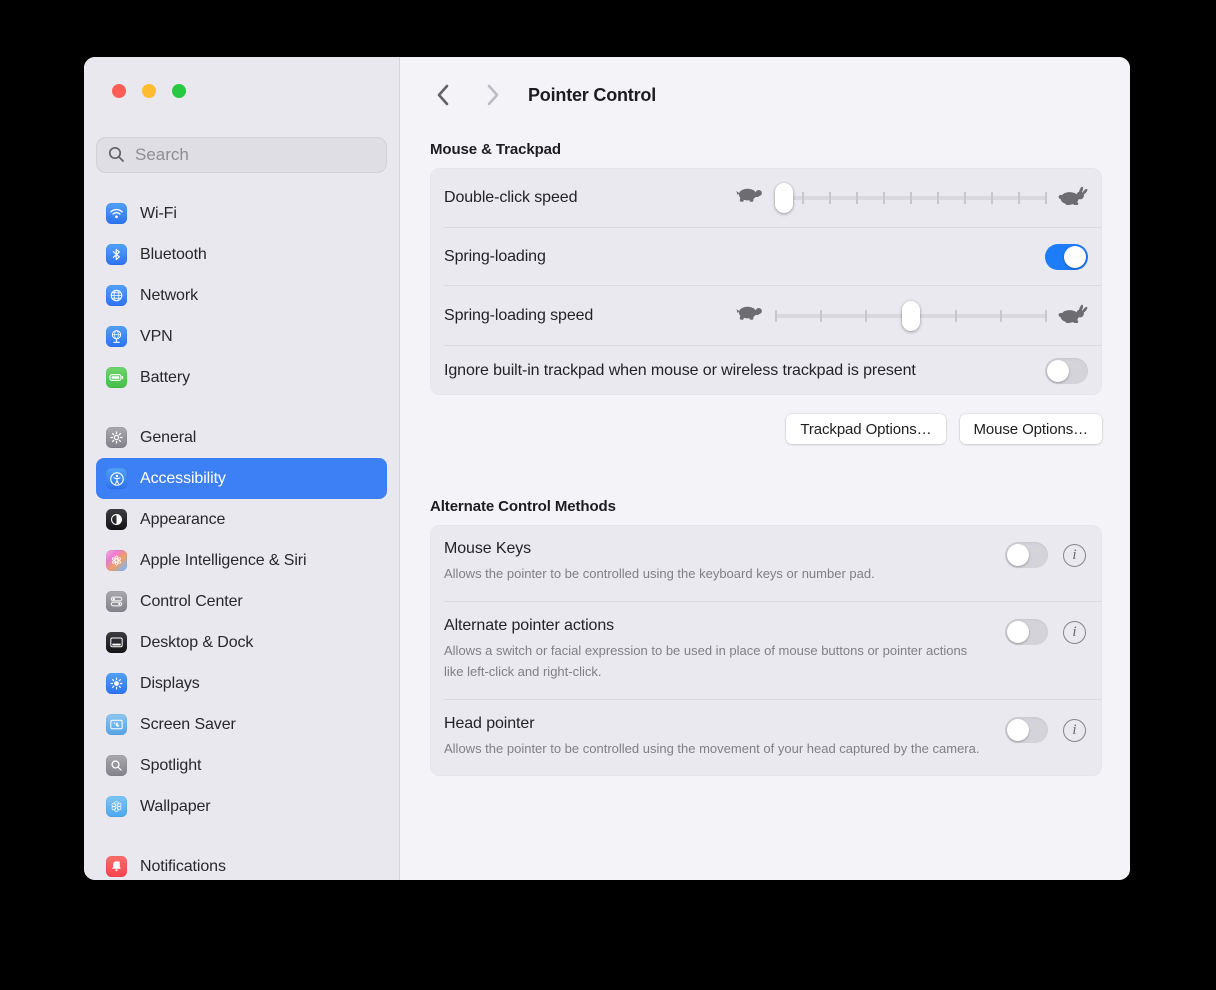 The image size is (1216, 990). I want to click on slider-ticks, so click(911, 197).